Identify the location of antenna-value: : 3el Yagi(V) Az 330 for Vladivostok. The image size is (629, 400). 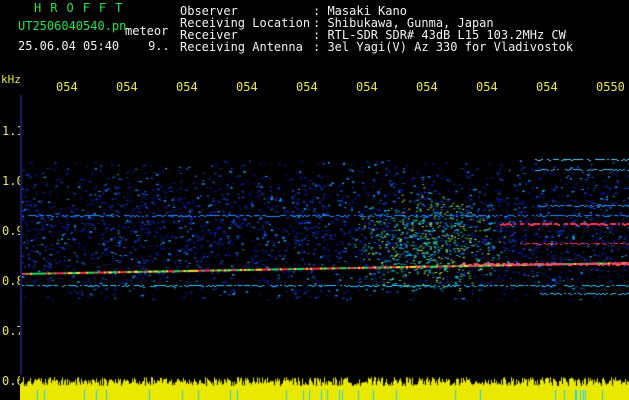
(443, 47).